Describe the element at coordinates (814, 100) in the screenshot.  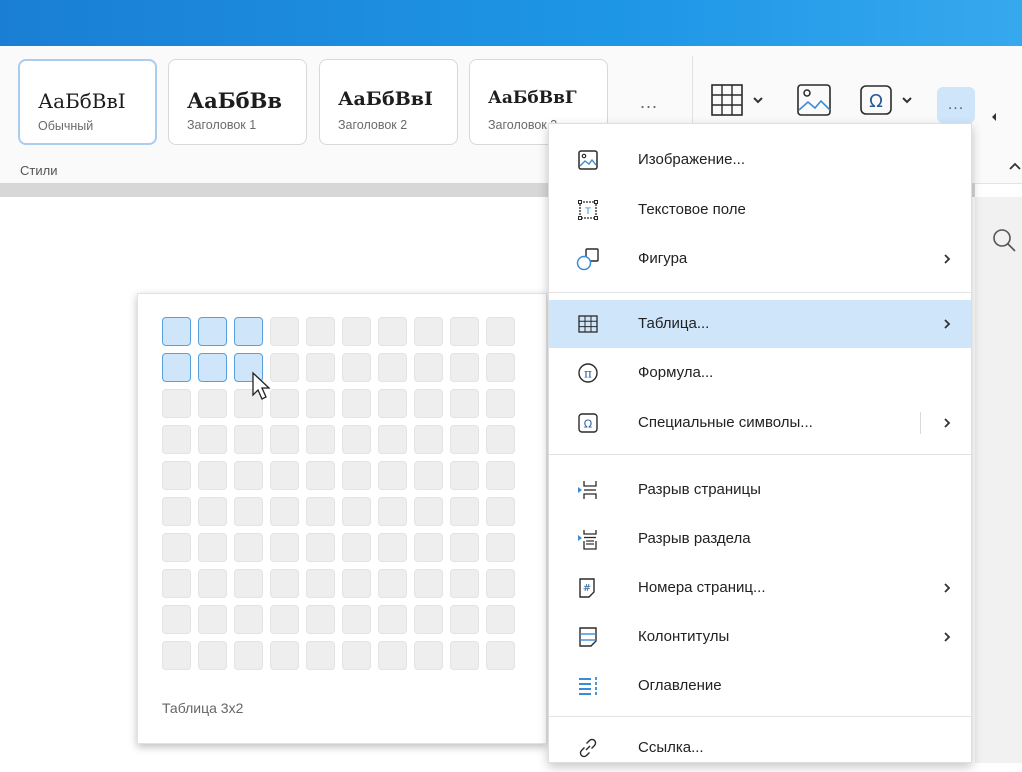
I see `insert-image-button` at that location.